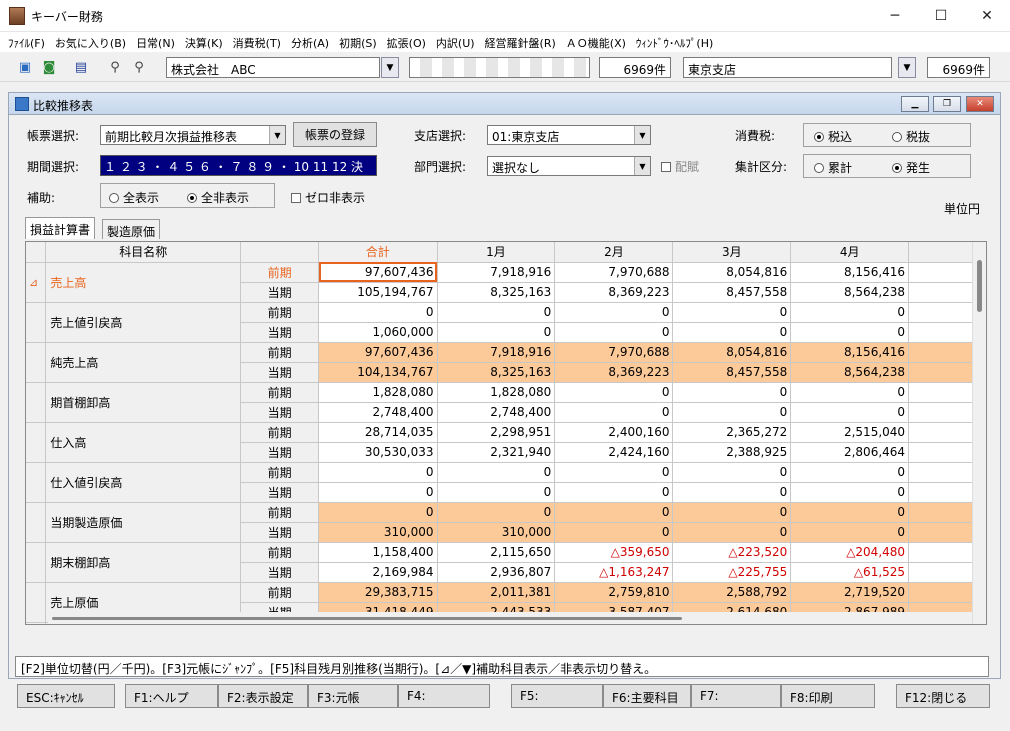 This screenshot has width=1010, height=731. I want to click on f12-close-button: F12:閉じる, so click(943, 696).